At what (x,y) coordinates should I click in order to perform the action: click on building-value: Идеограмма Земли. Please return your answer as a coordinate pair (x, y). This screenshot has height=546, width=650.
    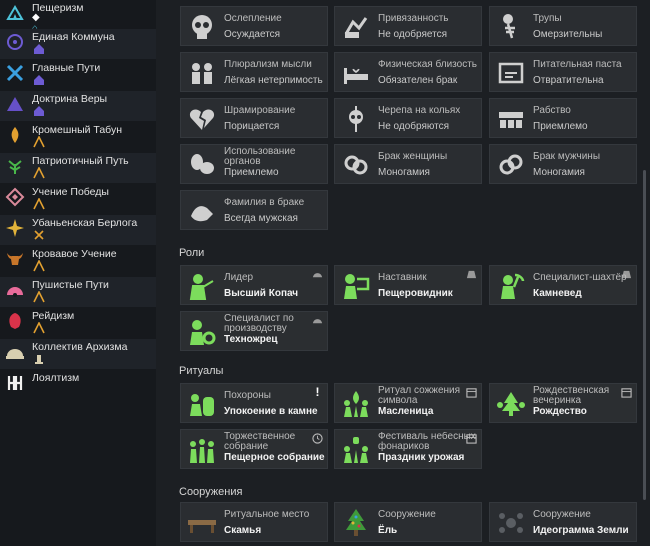
    Looking at the image, I should click on (581, 530).